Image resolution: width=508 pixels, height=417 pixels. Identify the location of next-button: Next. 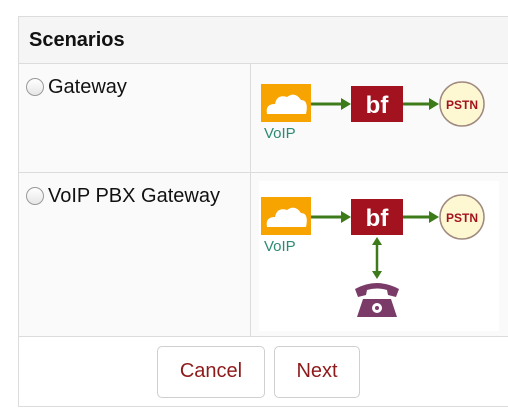
(317, 371).